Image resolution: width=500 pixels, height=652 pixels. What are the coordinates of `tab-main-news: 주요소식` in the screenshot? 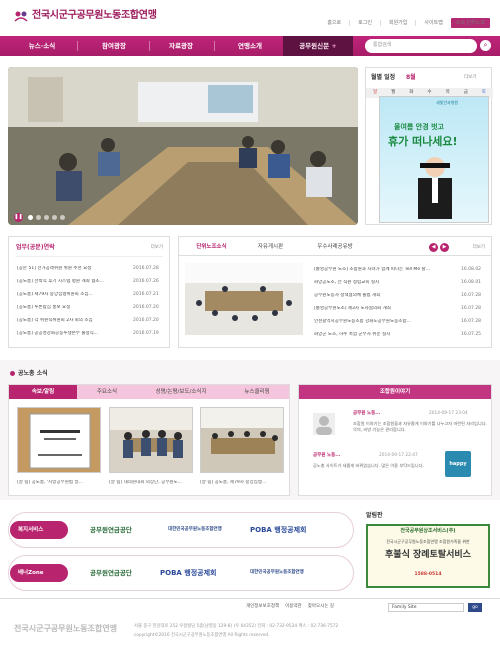 It's located at (107, 392).